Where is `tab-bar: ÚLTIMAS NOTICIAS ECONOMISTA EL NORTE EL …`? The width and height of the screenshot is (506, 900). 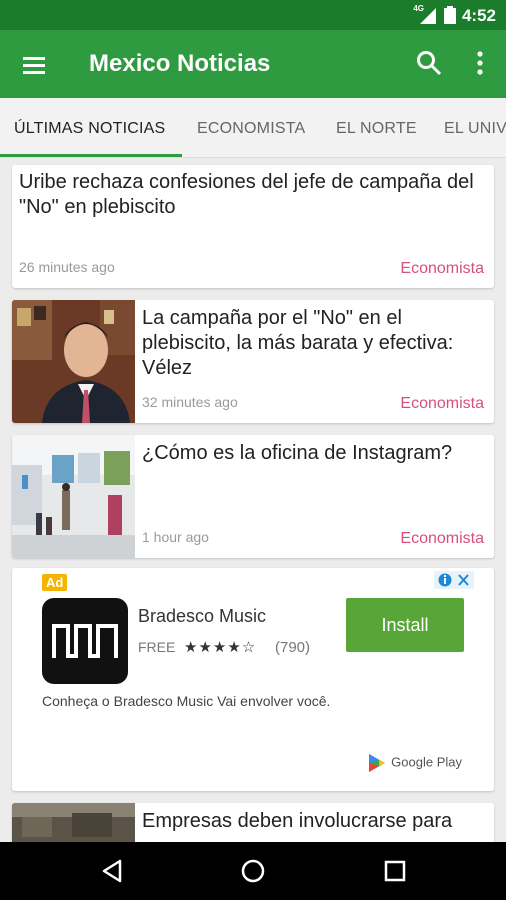
tab-bar: ÚLTIMAS NOTICIAS ECONOMISTA EL NORTE EL … is located at coordinates (253, 128).